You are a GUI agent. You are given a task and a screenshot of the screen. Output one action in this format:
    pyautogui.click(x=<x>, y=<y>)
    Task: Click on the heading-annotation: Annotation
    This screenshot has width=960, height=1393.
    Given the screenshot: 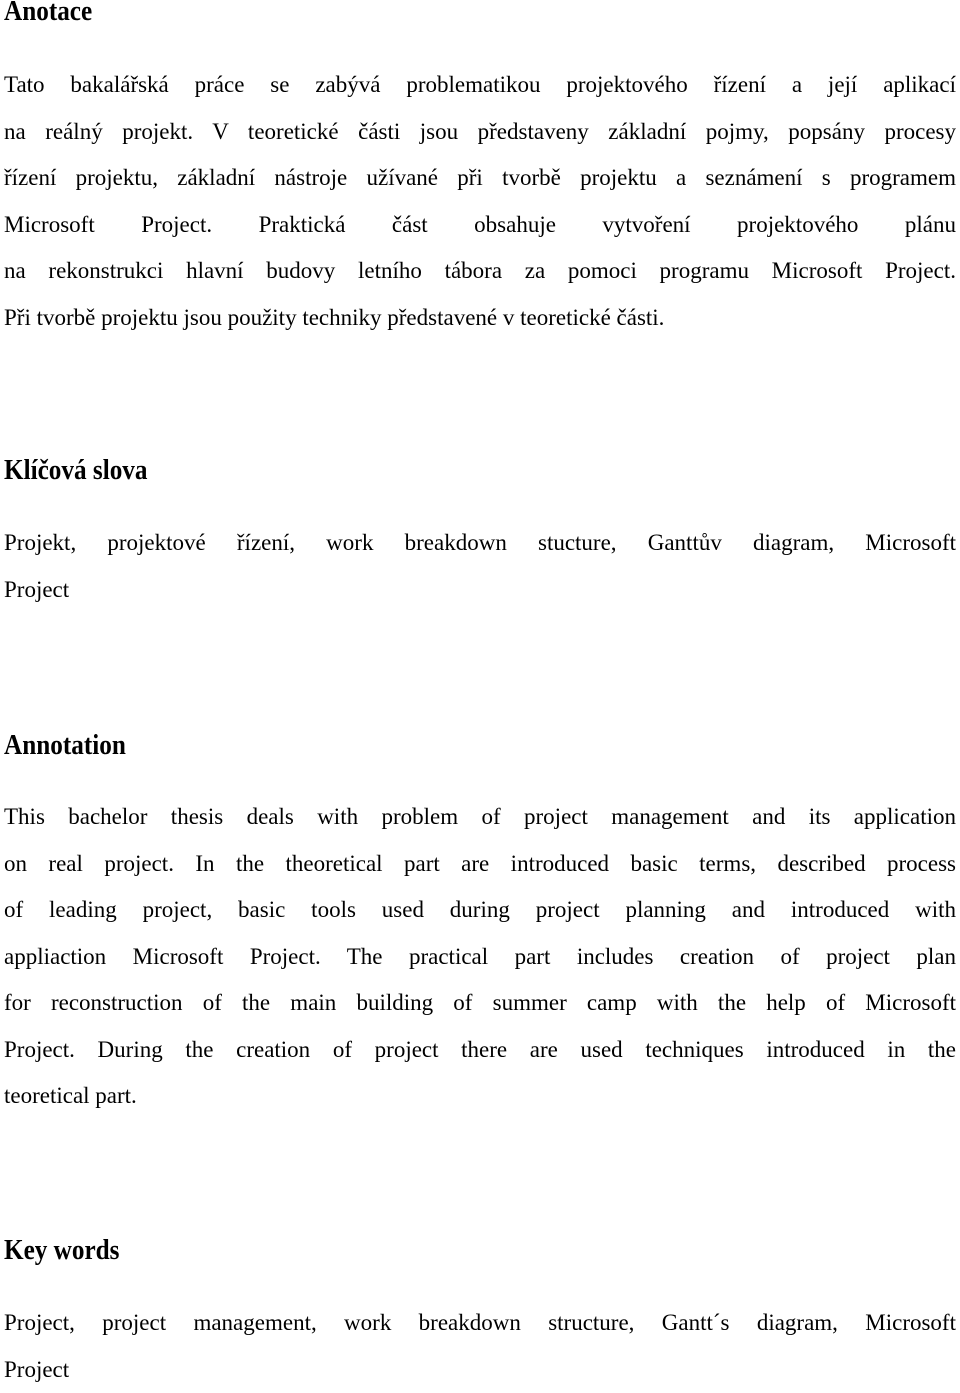 What is the action you would take?
    pyautogui.click(x=65, y=746)
    